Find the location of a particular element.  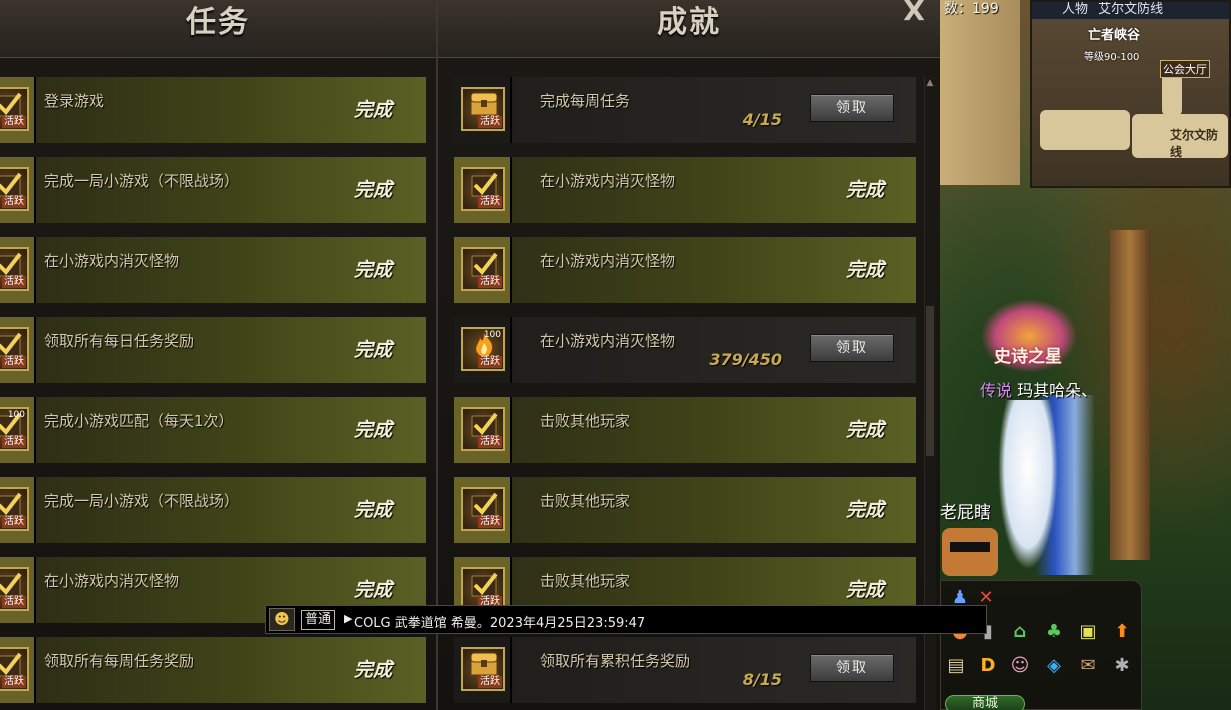

home-icon: ⌂ is located at coordinates (1020, 632).